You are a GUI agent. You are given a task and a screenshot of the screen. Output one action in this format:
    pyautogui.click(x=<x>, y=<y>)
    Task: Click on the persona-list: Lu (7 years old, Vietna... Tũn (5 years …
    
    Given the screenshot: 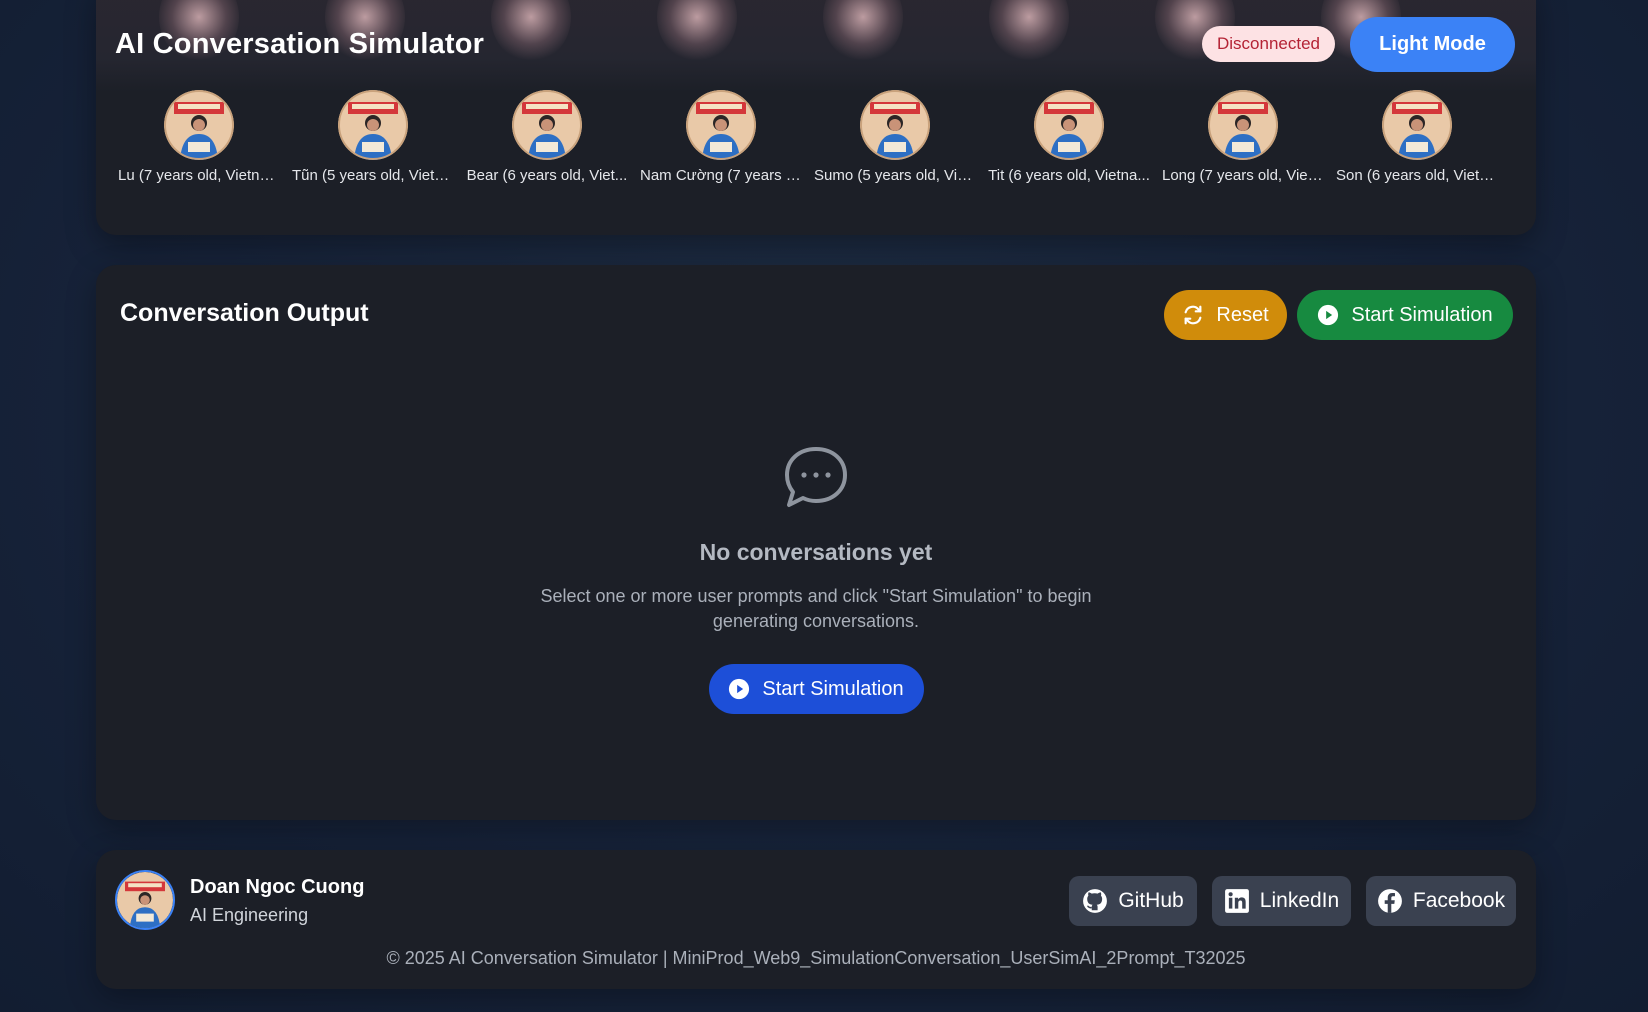 What is the action you would take?
    pyautogui.click(x=816, y=145)
    